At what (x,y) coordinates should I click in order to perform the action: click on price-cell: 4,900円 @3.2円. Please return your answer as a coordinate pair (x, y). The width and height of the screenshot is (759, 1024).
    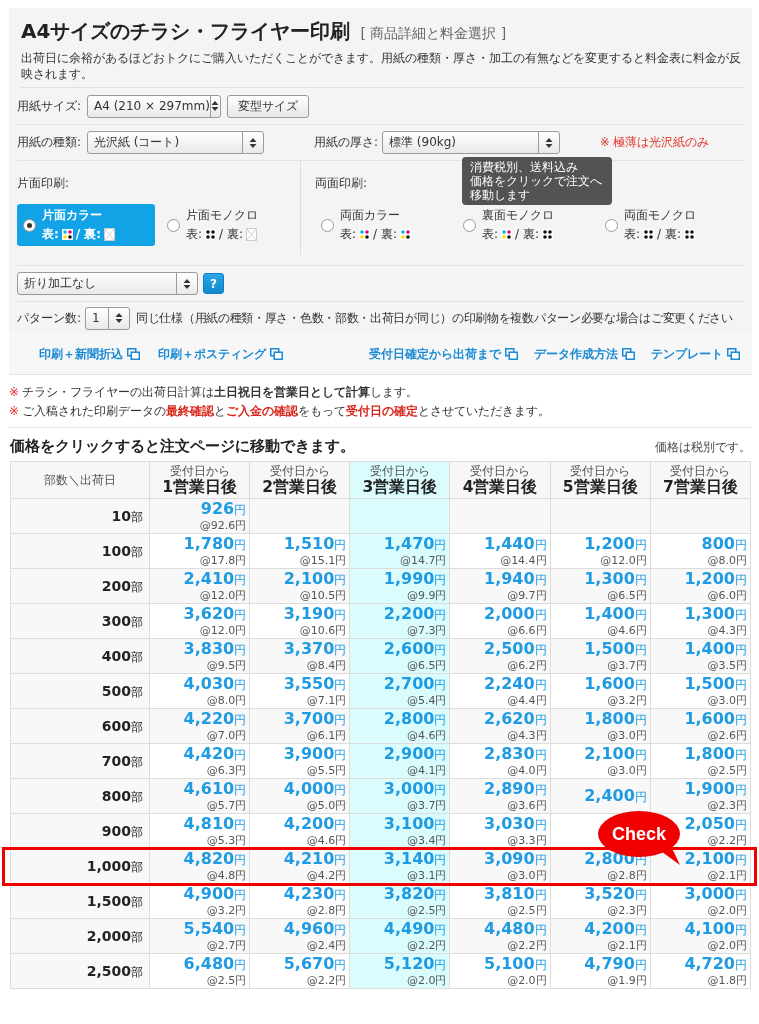
    Looking at the image, I should click on (199, 901).